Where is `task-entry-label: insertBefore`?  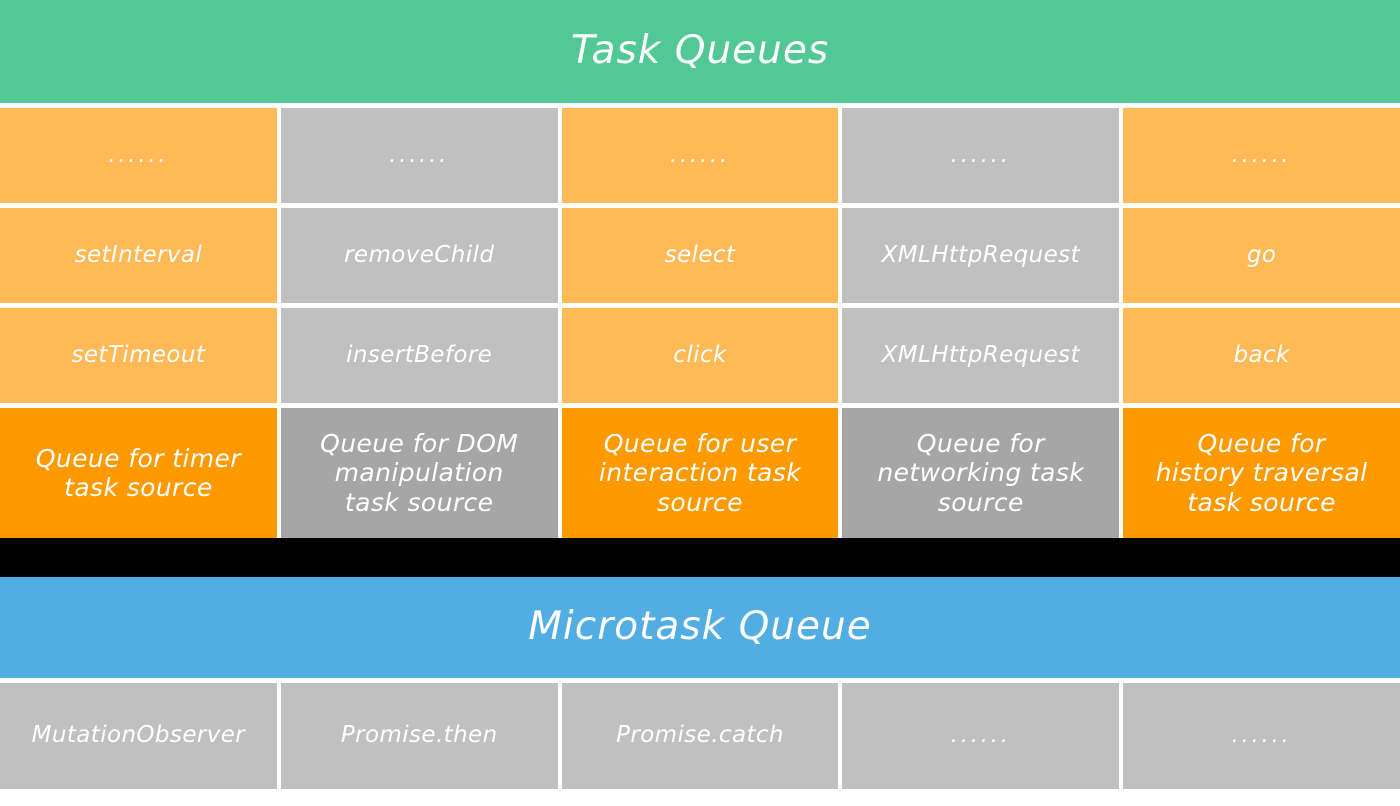 task-entry-label: insertBefore is located at coordinates (419, 354).